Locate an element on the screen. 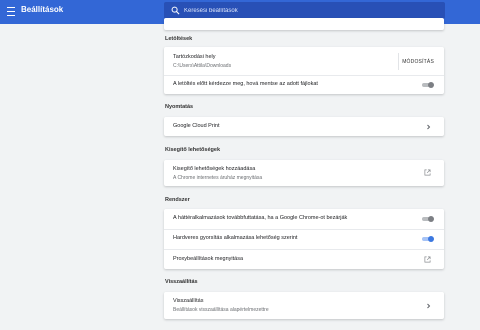  proxy-settings-row: Proxybeállítások megnyitása is located at coordinates (304, 259).